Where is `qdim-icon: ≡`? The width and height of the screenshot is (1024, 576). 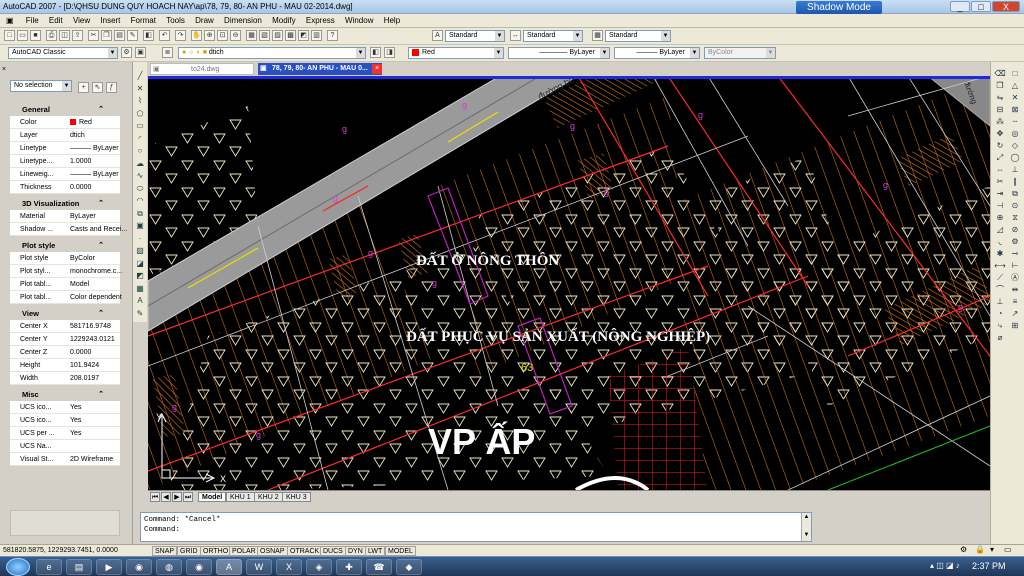 qdim-icon: ≡ is located at coordinates (1015, 302).